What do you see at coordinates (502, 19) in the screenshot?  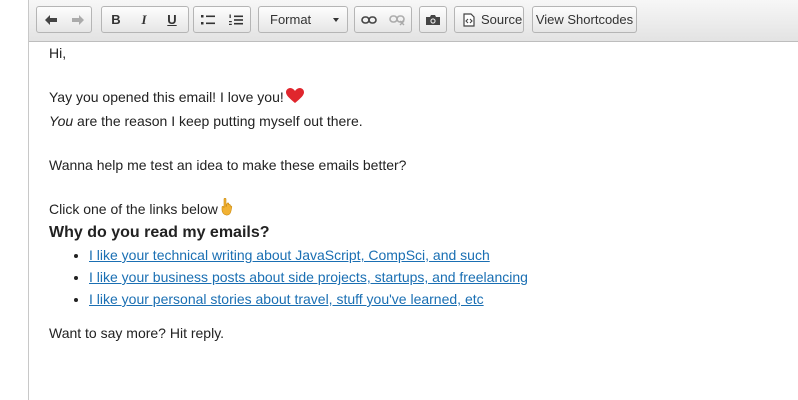 I see `source-button-label: Source` at bounding box center [502, 19].